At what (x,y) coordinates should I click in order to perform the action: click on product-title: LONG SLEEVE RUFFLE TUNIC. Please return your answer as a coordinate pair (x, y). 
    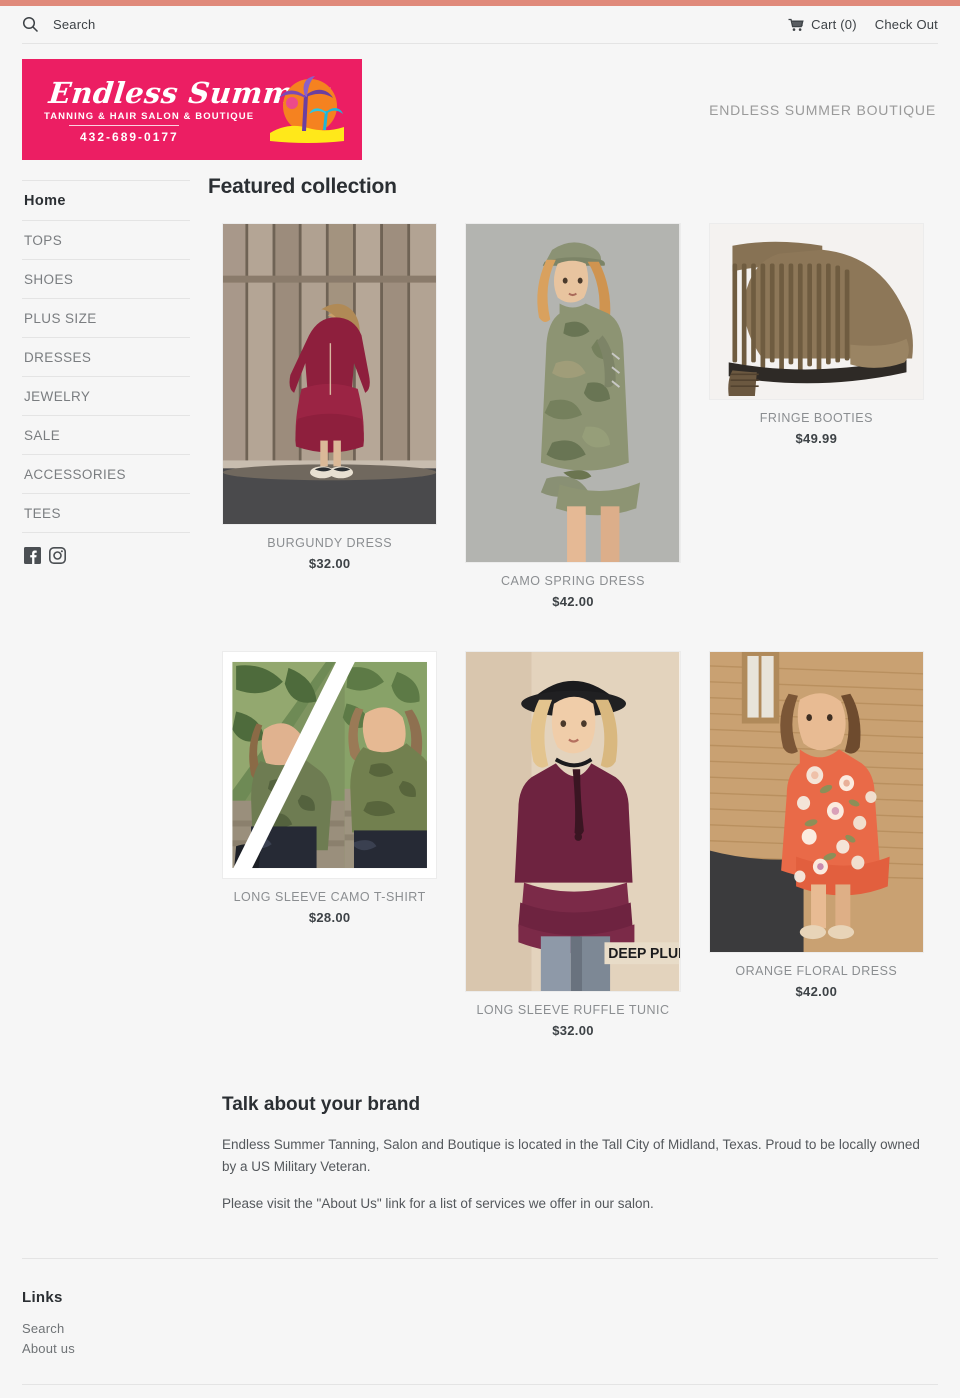
    Looking at the image, I should click on (573, 1010).